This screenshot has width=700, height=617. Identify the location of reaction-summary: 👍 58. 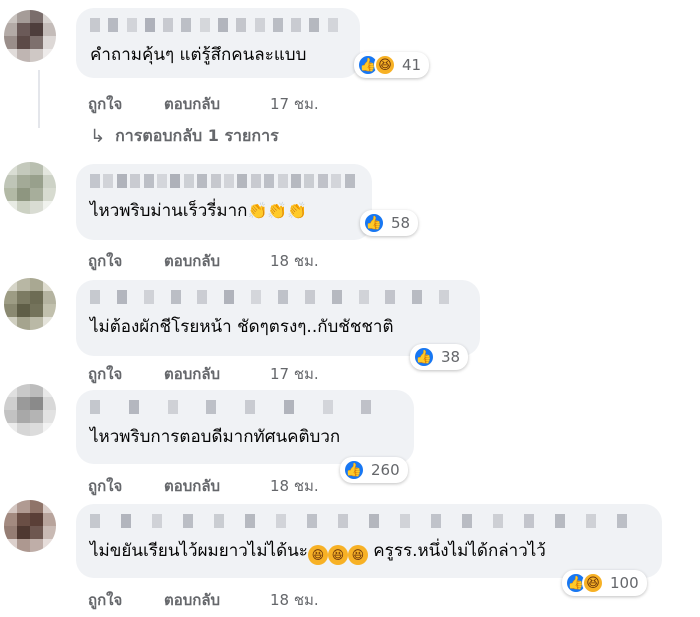
(389, 223).